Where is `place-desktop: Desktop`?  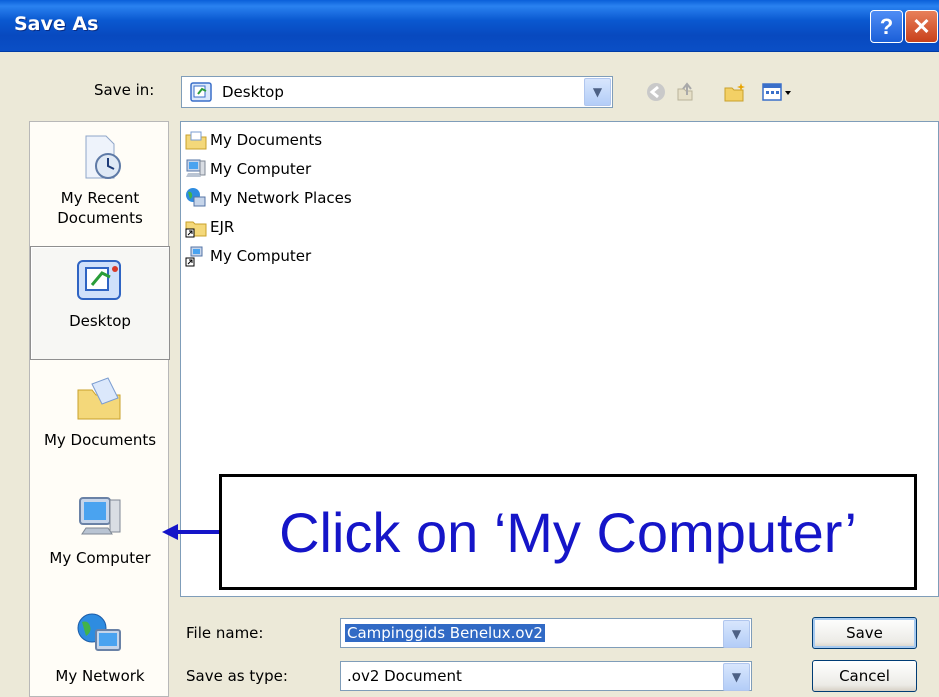
place-desktop: Desktop is located at coordinates (100, 303).